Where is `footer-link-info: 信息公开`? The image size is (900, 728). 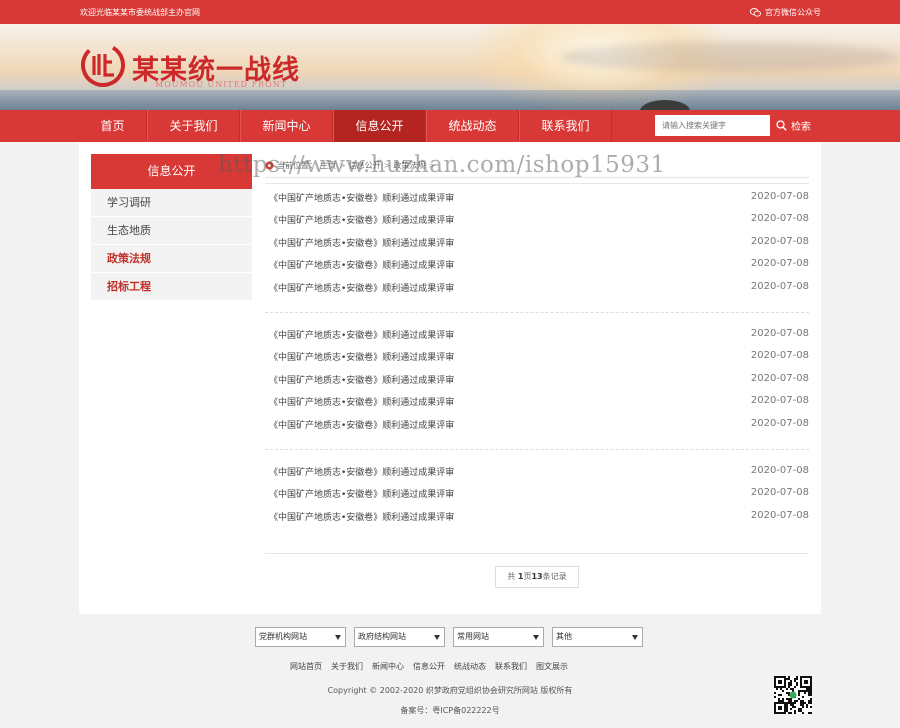 footer-link-info: 信息公开 is located at coordinates (429, 666).